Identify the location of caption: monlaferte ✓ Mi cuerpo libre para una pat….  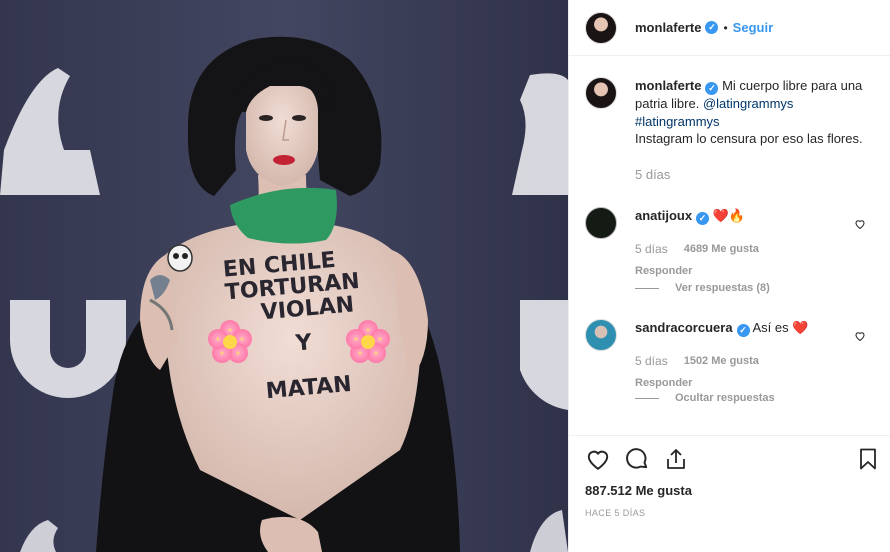
(732, 130).